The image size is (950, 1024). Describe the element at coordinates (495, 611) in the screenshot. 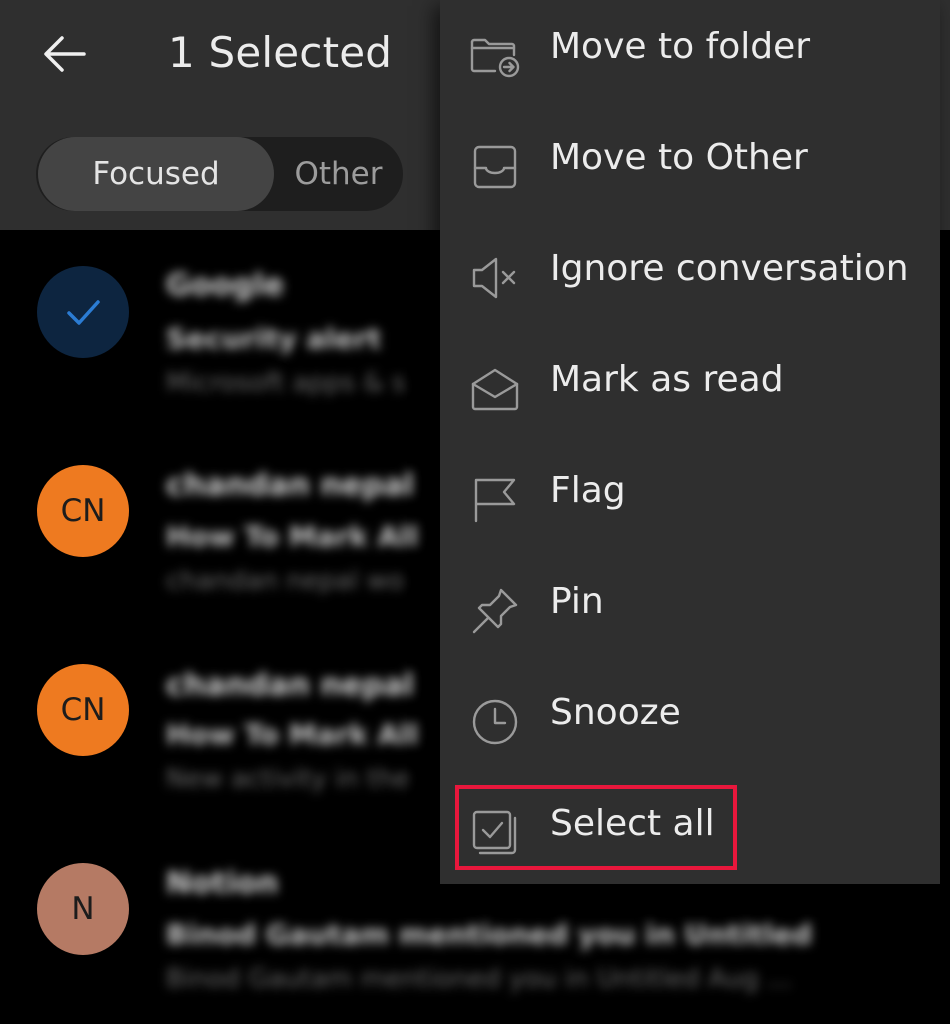

I see `pin-icon` at that location.